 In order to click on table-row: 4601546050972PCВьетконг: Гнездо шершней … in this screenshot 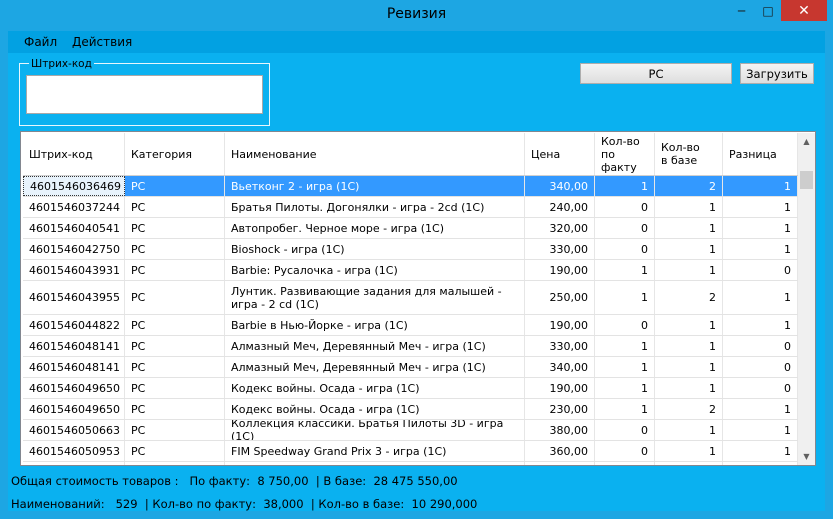, I will do `click(410, 463)`.